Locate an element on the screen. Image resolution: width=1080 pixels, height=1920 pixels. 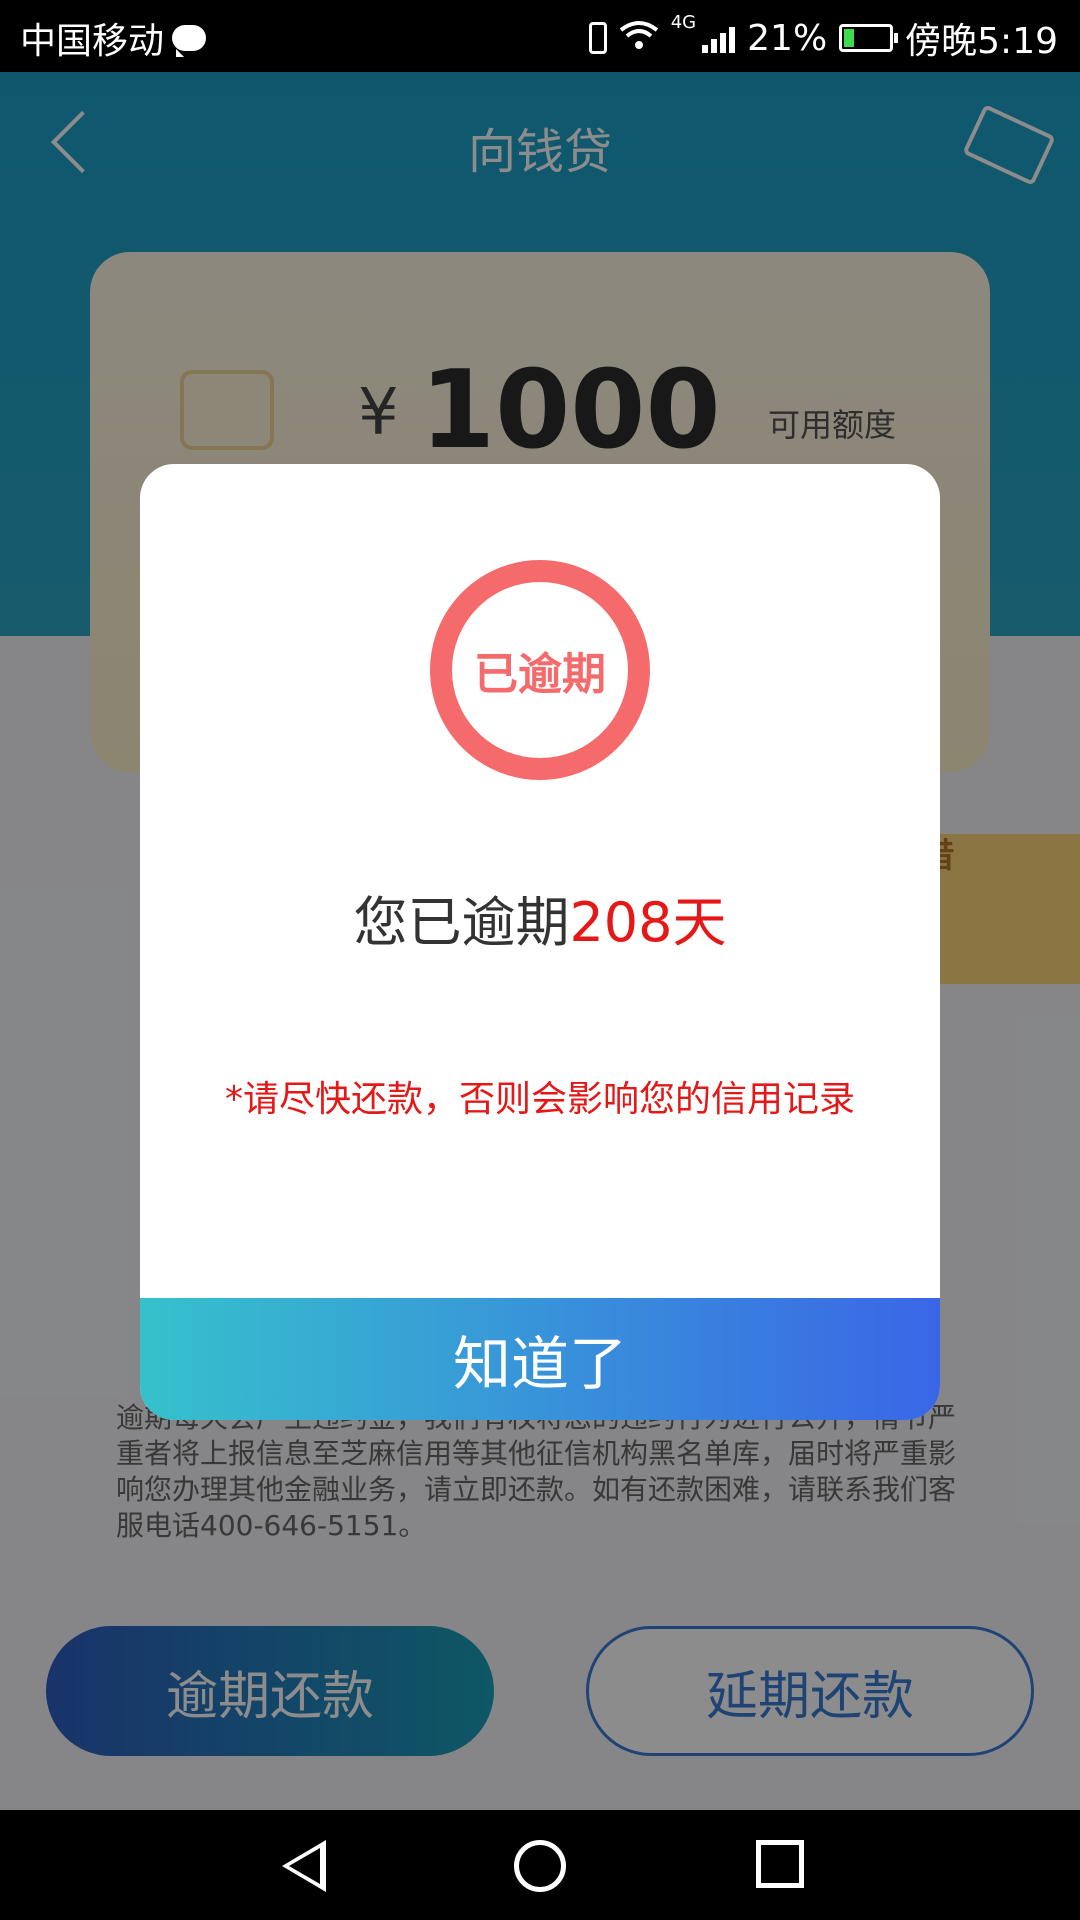
vibrate-icon is located at coordinates (597, 38).